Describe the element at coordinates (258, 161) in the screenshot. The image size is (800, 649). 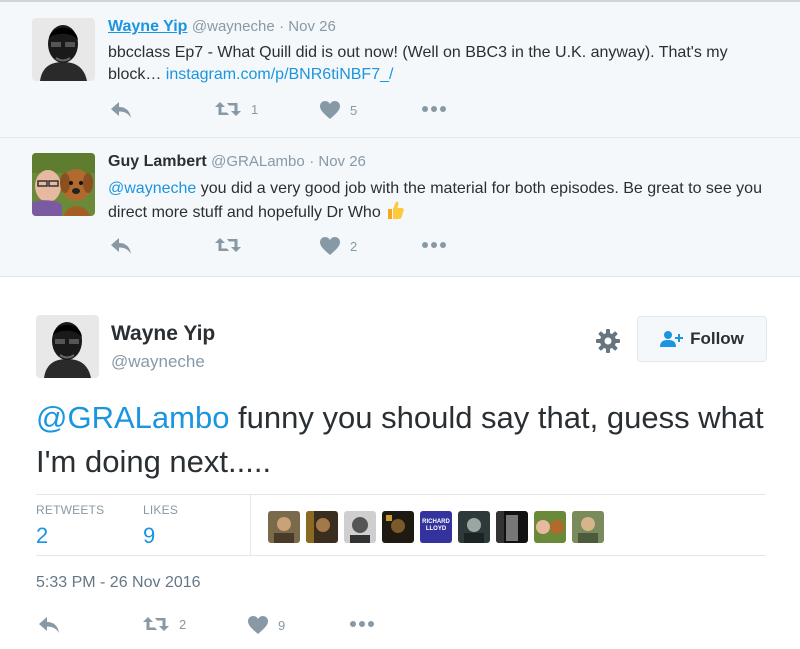
I see `author-handle: @GRALambo` at that location.